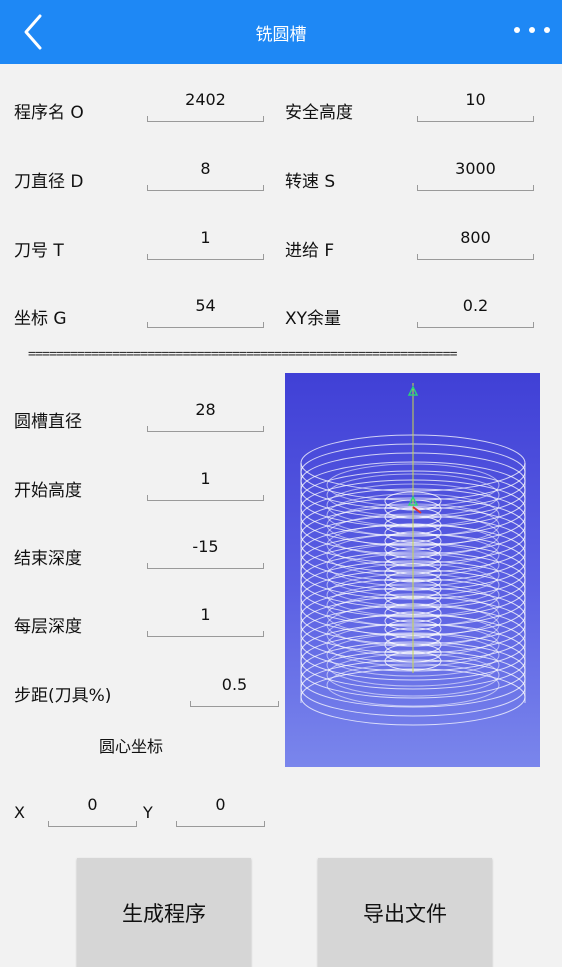 This screenshot has width=562, height=967. Describe the element at coordinates (48, 422) in the screenshot. I see `slot-diameter-label: 圆槽直径` at that location.